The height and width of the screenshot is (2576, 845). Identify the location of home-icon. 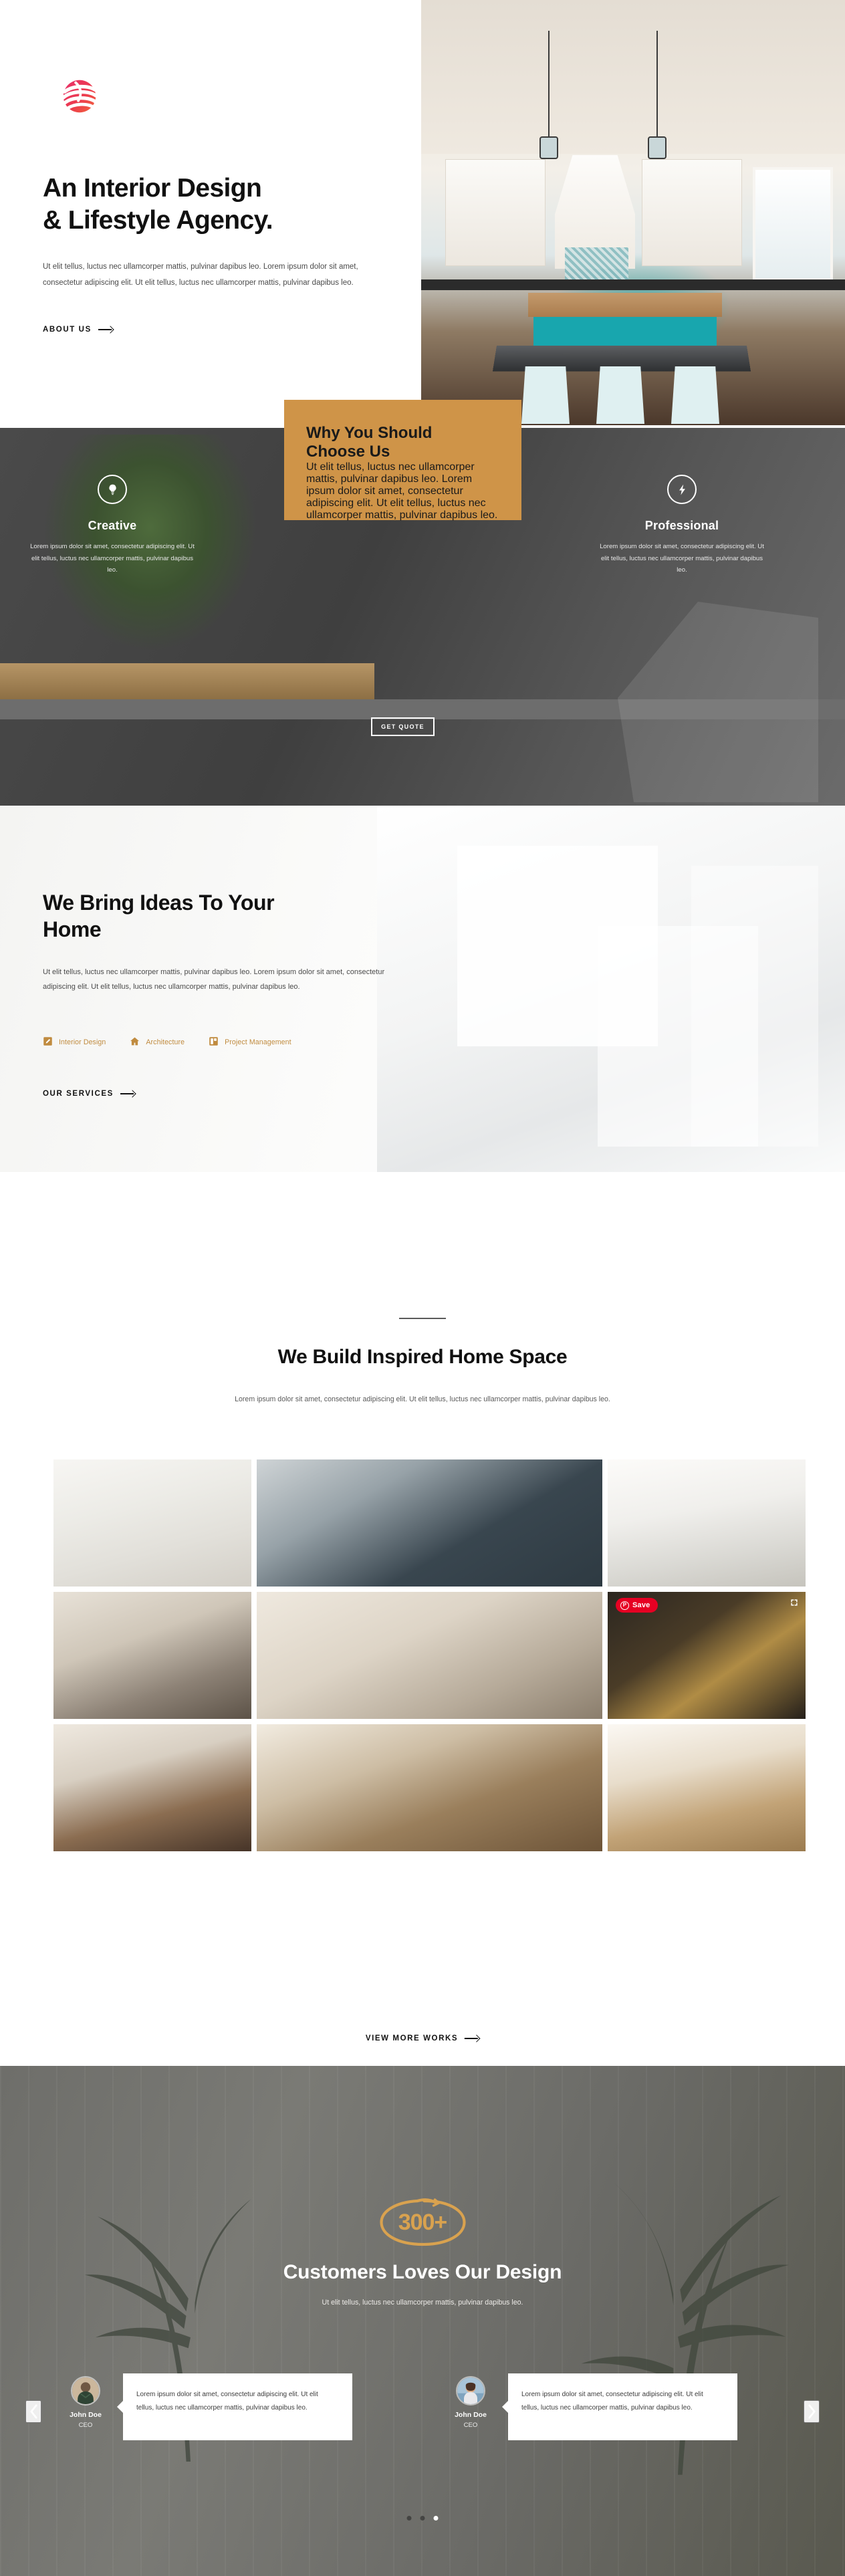
(135, 1042).